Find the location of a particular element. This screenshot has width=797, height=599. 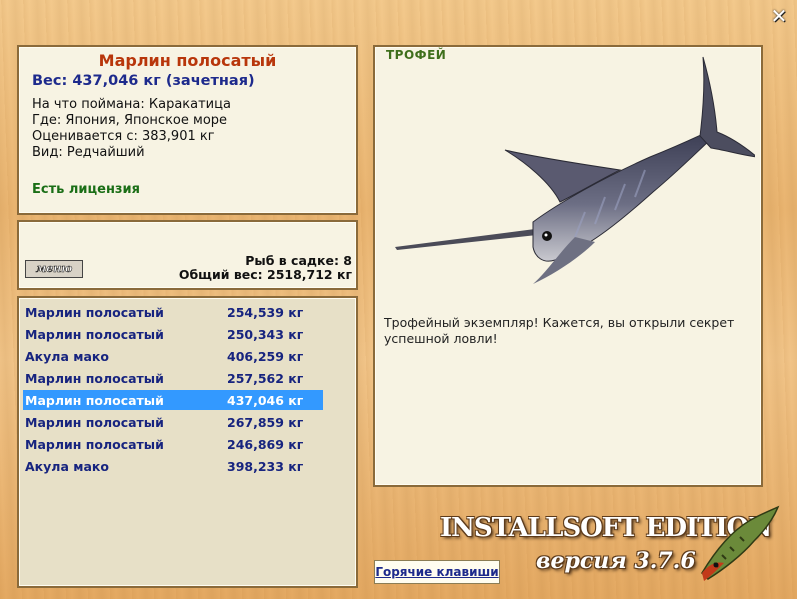

catch-fish-weight: 254,539 кг is located at coordinates (265, 312).